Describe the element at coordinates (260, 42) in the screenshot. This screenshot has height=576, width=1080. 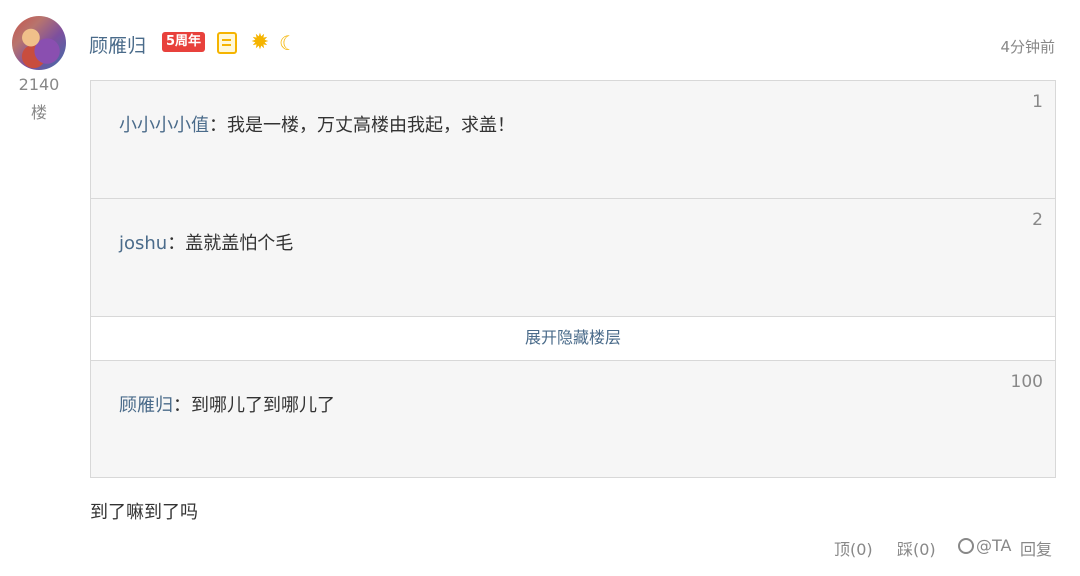
I see `sun-icon: ✹` at that location.